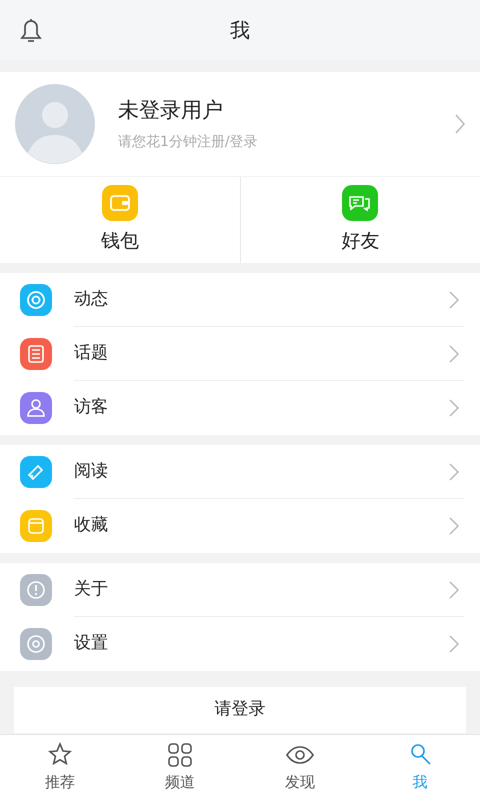  Describe the element at coordinates (120, 220) in the screenshot. I see `shortcut-tile: 钱包` at that location.